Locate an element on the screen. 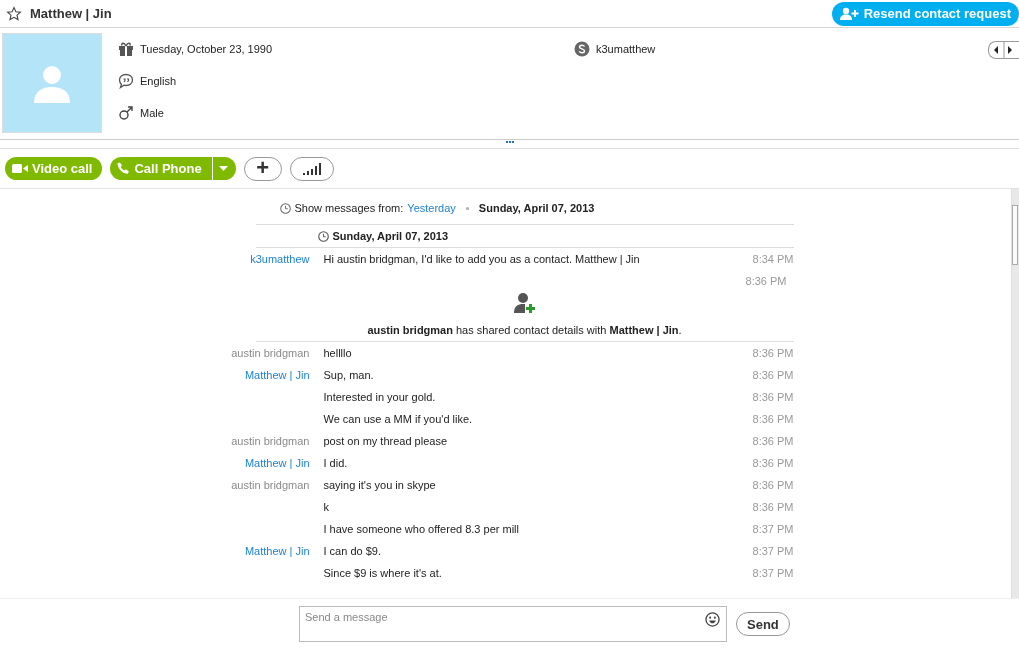 The image size is (1019, 649). yesterday-link: Yesterday is located at coordinates (431, 208).